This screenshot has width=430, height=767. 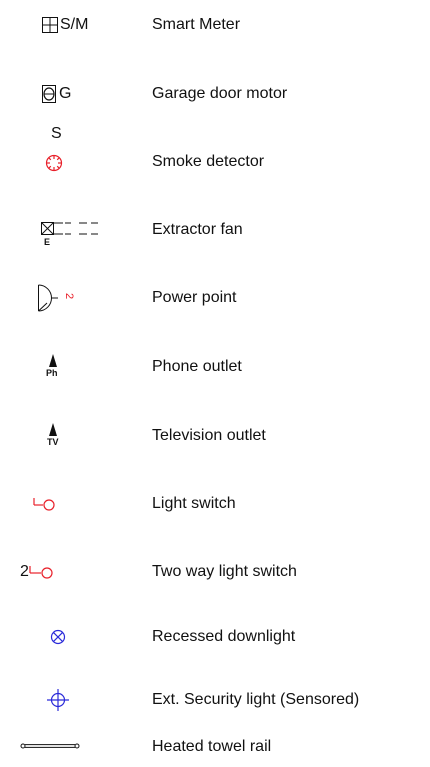 I want to click on legend-row-television-outlet: TV Television outlet, so click(x=215, y=436).